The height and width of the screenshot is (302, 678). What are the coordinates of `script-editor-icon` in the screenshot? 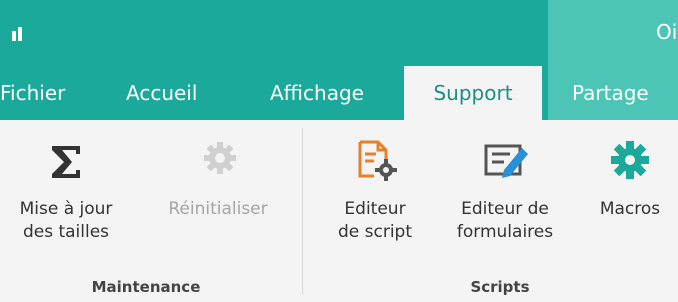 It's located at (376, 162).